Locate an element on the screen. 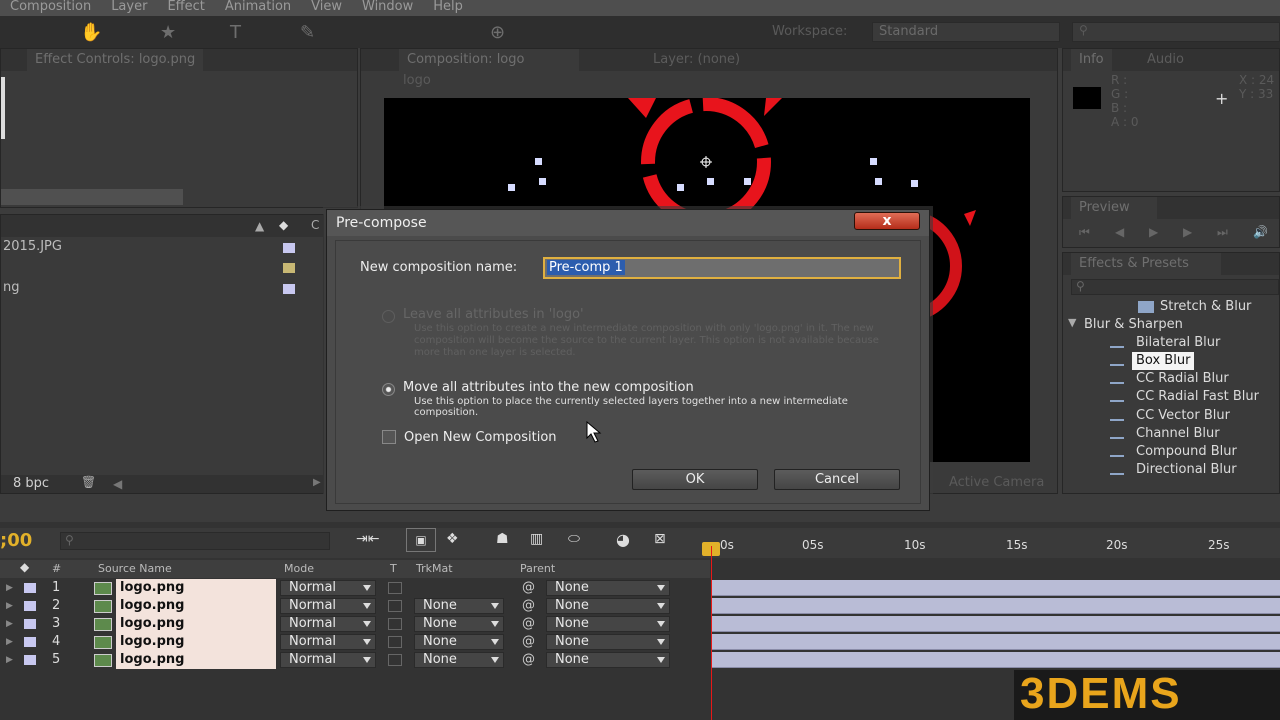 The image size is (1280, 720). shy-layers-icon: ☗ is located at coordinates (502, 539).